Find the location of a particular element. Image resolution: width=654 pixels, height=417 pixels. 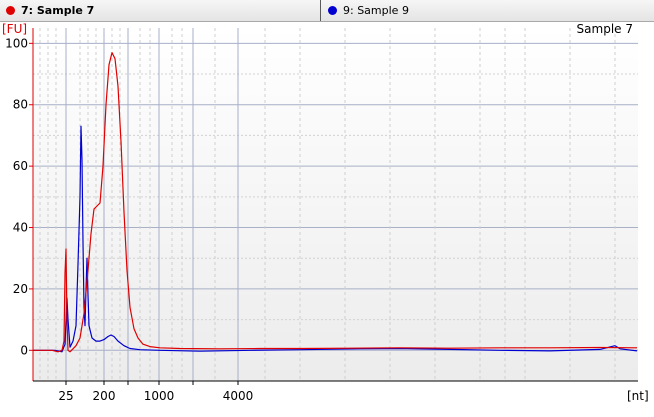

tab-sample-9: 9: Sample 9 is located at coordinates (488, 10).